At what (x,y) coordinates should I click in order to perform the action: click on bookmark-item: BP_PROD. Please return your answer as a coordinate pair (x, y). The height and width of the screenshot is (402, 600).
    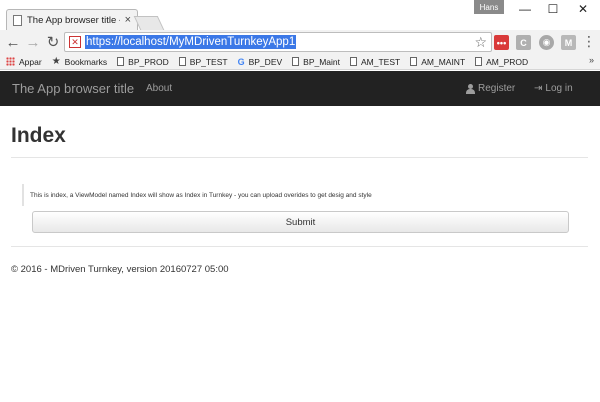
    Looking at the image, I should click on (143, 62).